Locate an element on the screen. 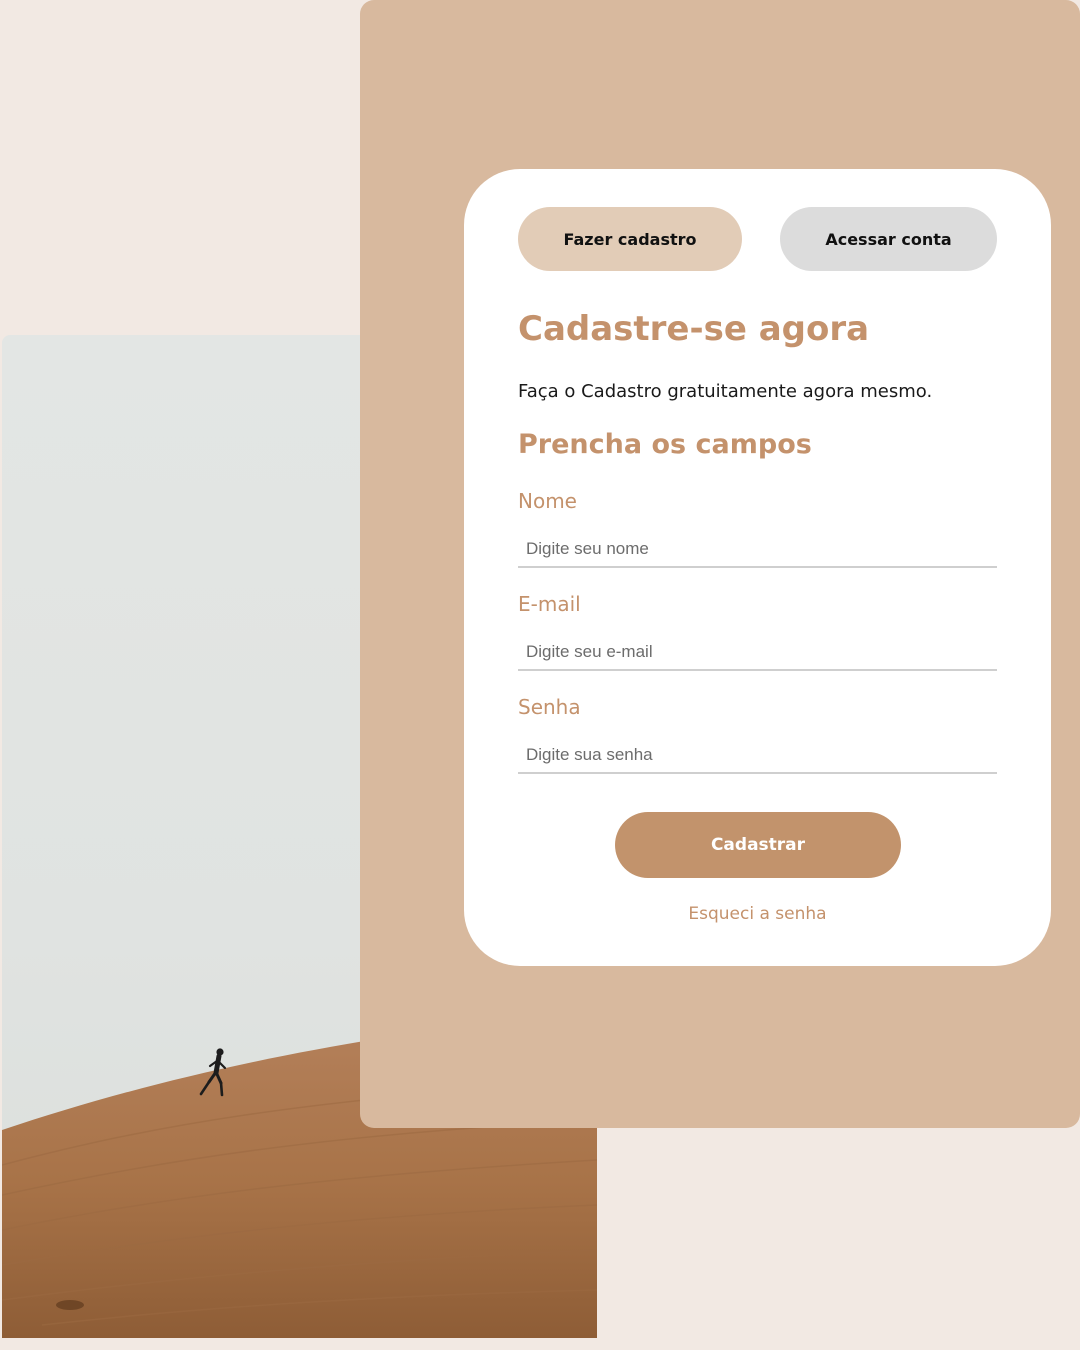 Image resolution: width=1080 pixels, height=1350 pixels. email-input is located at coordinates (757, 653).